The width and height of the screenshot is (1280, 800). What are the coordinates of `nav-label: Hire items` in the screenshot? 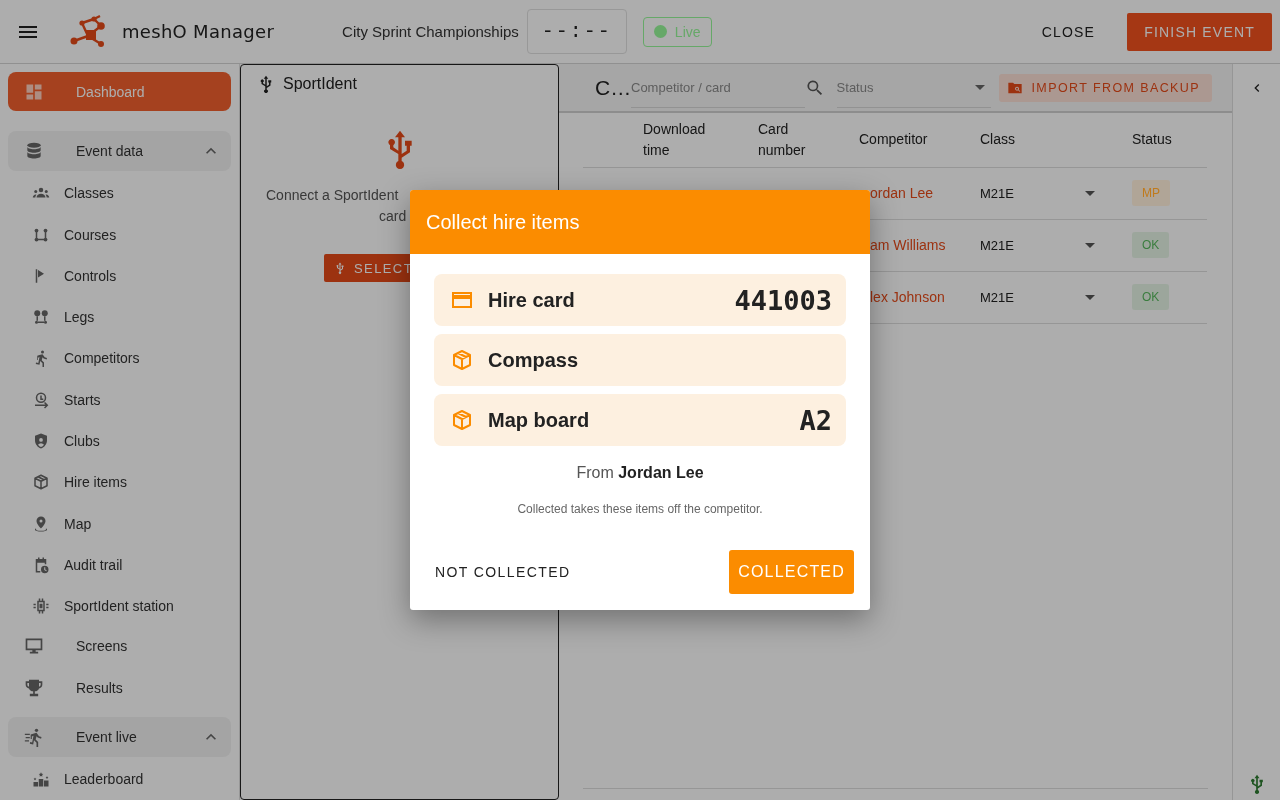 It's located at (95, 482).